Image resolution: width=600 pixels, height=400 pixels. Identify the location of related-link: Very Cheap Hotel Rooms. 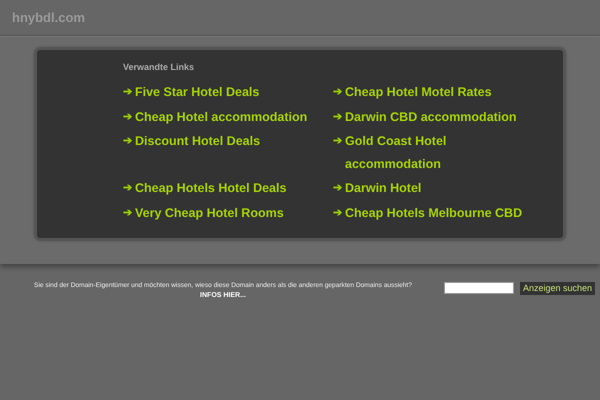
(230, 213).